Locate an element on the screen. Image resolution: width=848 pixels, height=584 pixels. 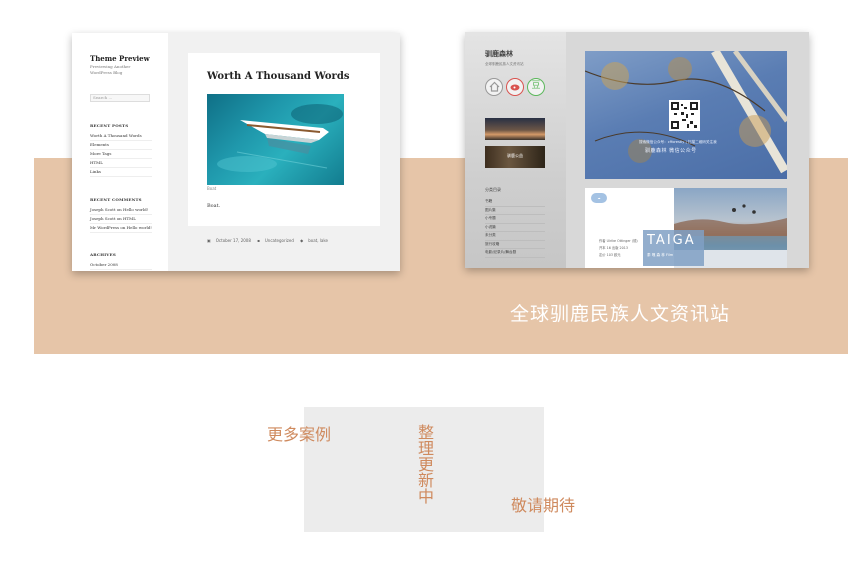
taiga-film-label: TAIGA 泰 嘎 森 林 Film is located at coordinates (673, 248).